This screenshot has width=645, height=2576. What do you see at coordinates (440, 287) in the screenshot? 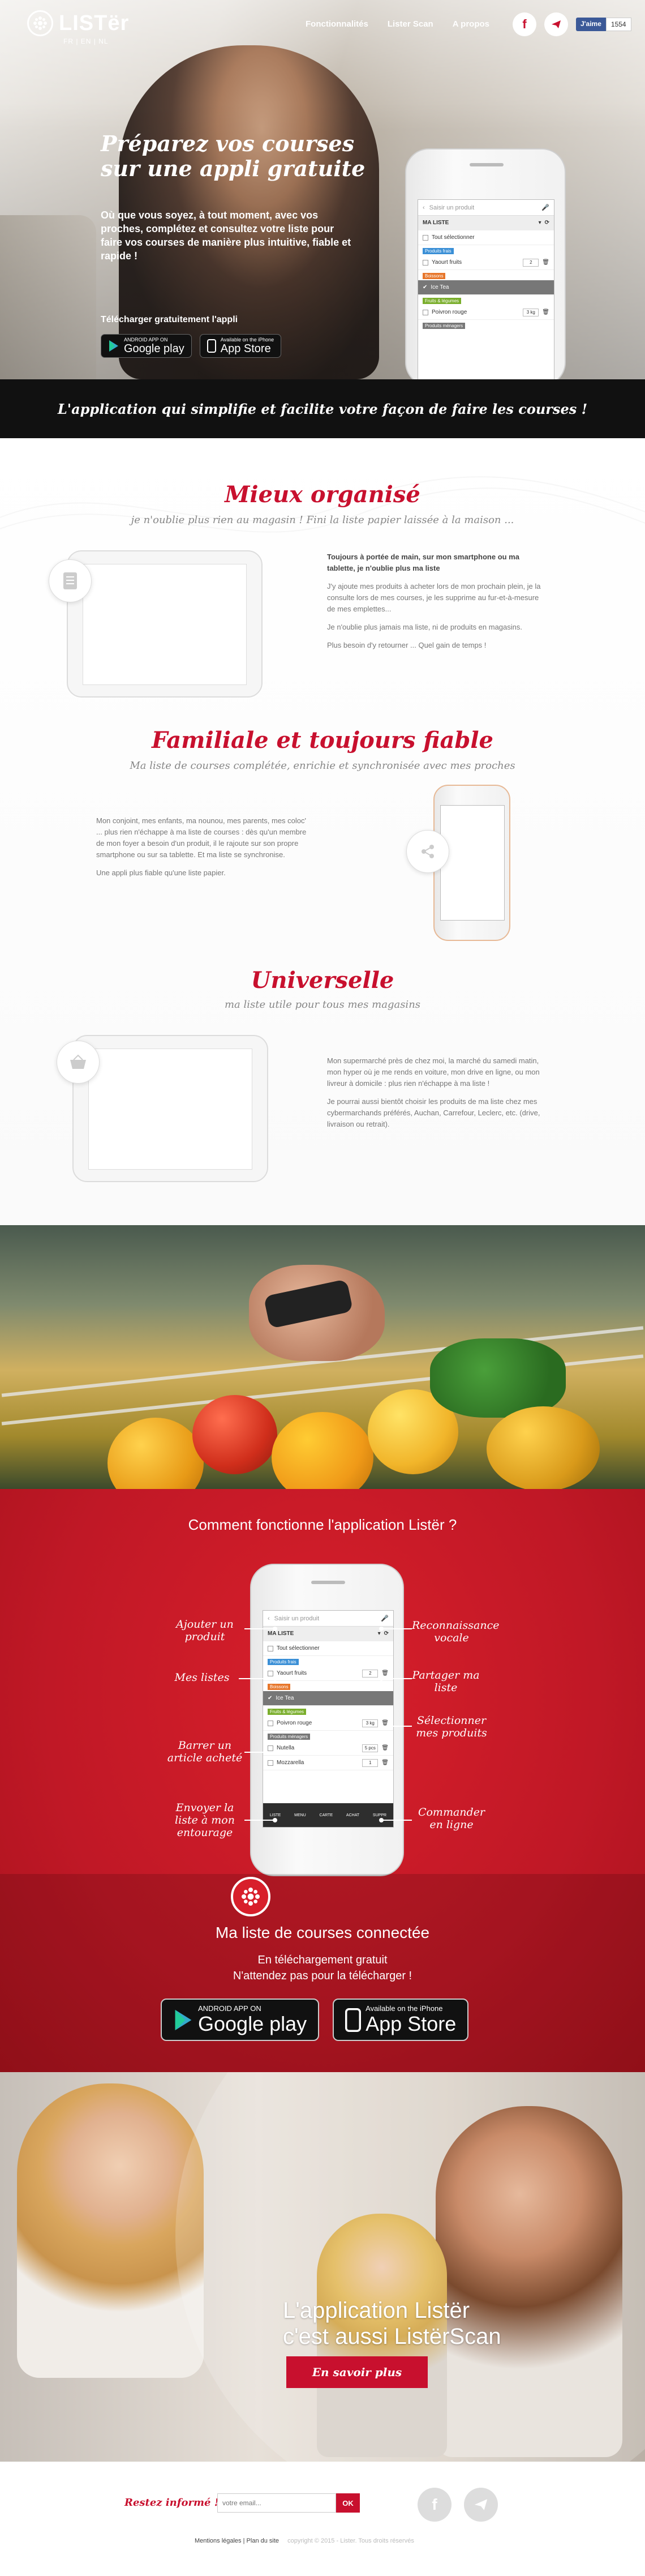
I see `item-name: Ice Tea` at bounding box center [440, 287].